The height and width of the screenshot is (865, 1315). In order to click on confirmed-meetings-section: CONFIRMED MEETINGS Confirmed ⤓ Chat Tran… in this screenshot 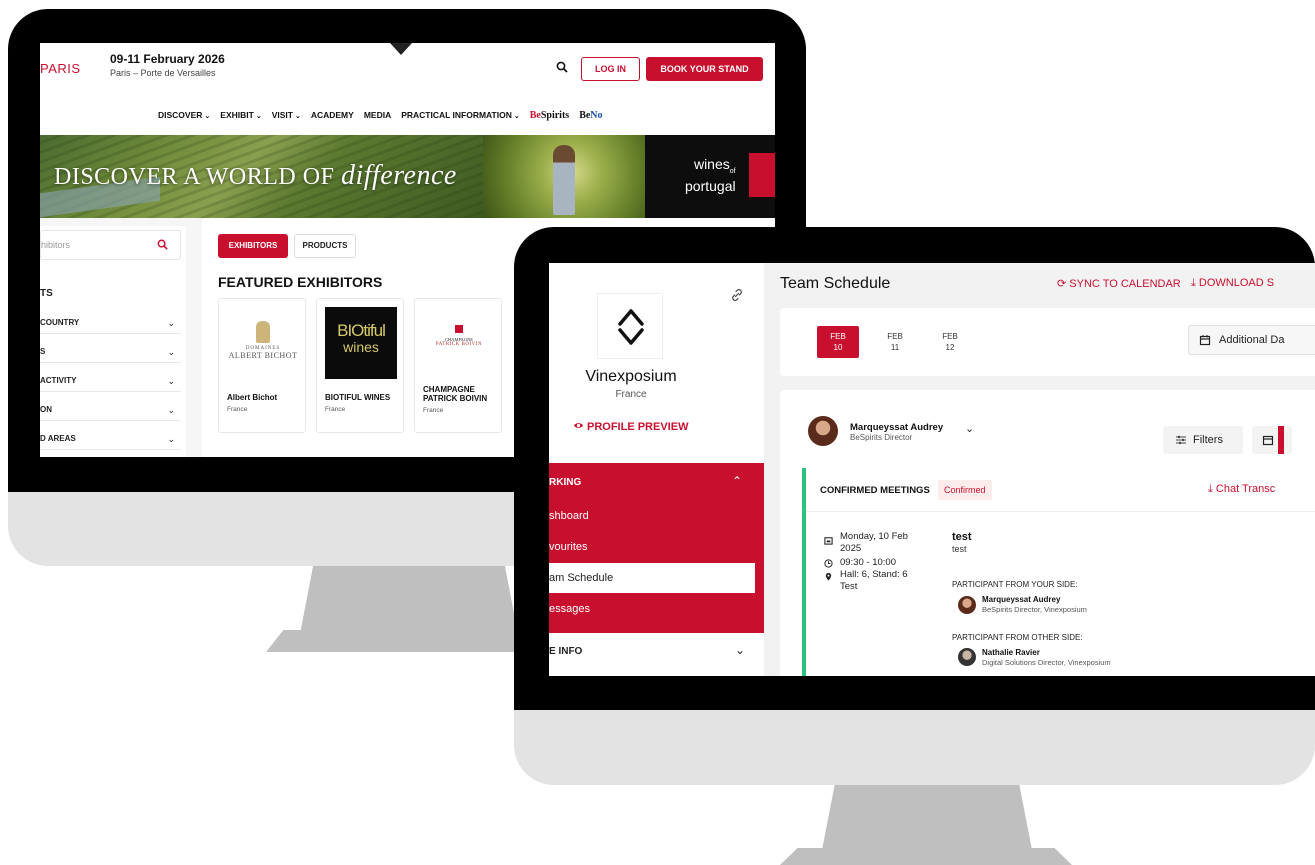, I will do `click(1058, 572)`.